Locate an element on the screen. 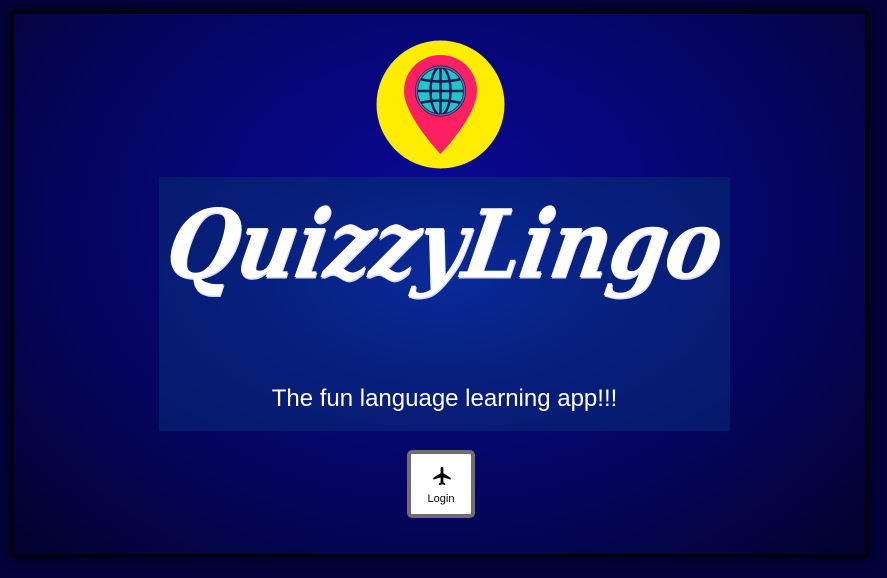 The width and height of the screenshot is (887, 578). airplane-icon is located at coordinates (442, 476).